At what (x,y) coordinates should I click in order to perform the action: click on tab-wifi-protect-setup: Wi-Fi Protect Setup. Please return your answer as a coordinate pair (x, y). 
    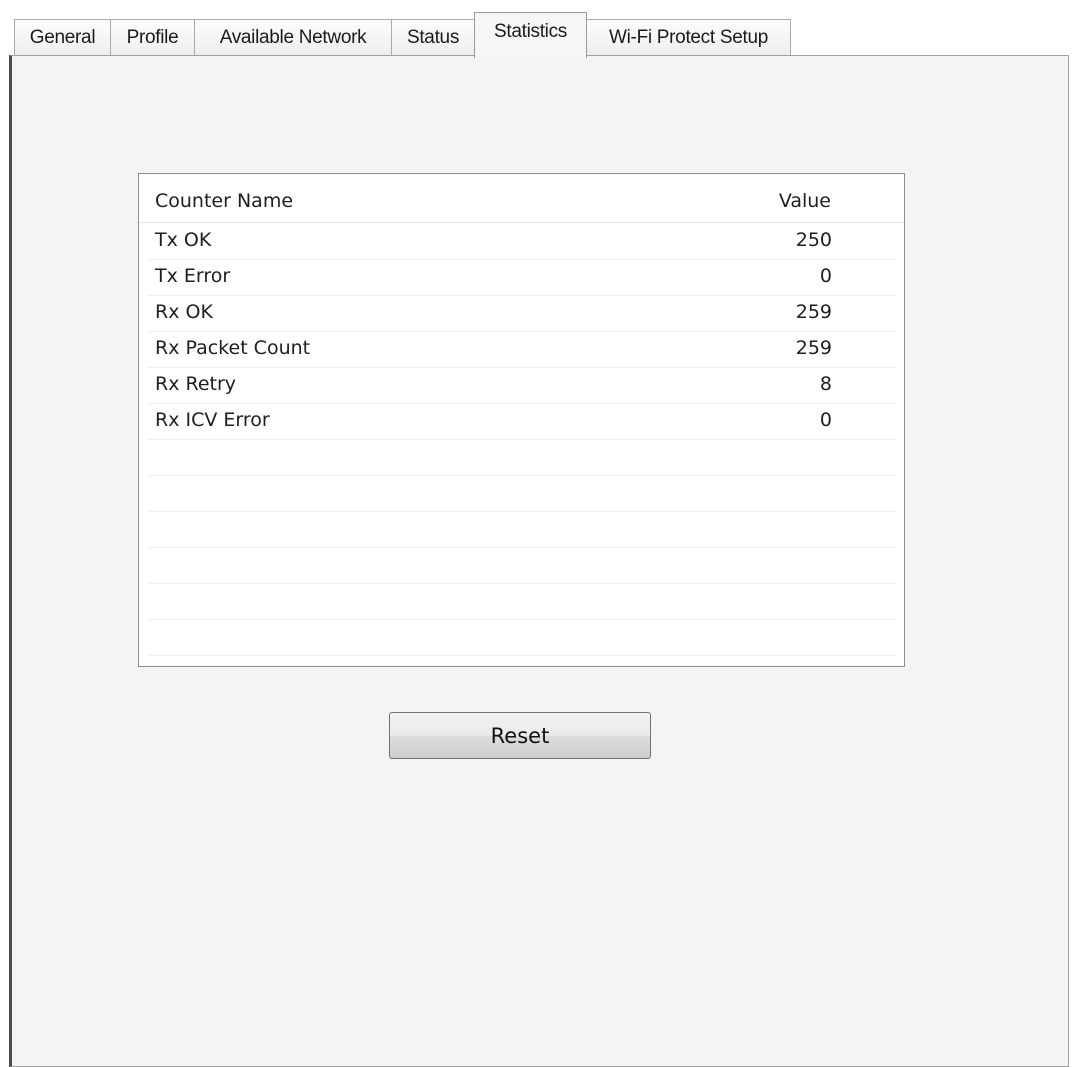
    Looking at the image, I should click on (688, 37).